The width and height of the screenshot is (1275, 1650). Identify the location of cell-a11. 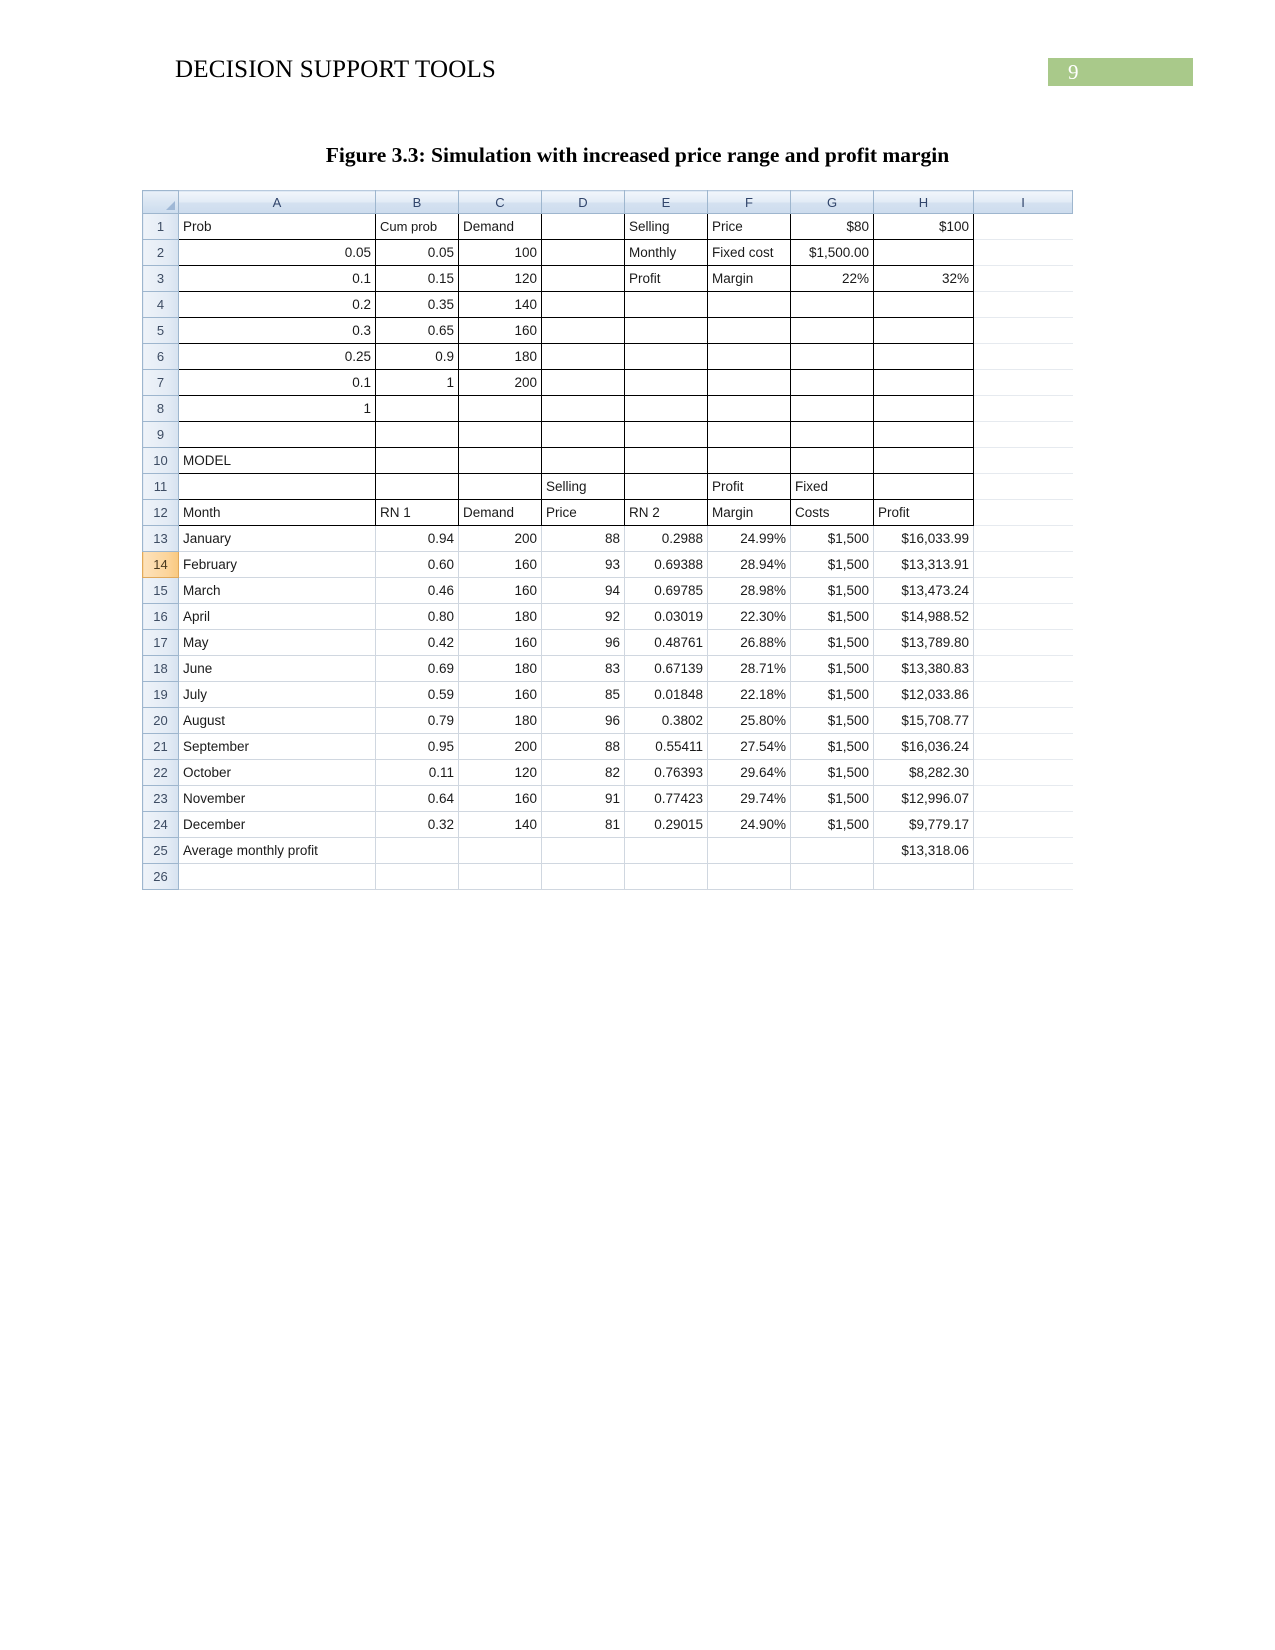
(277, 486).